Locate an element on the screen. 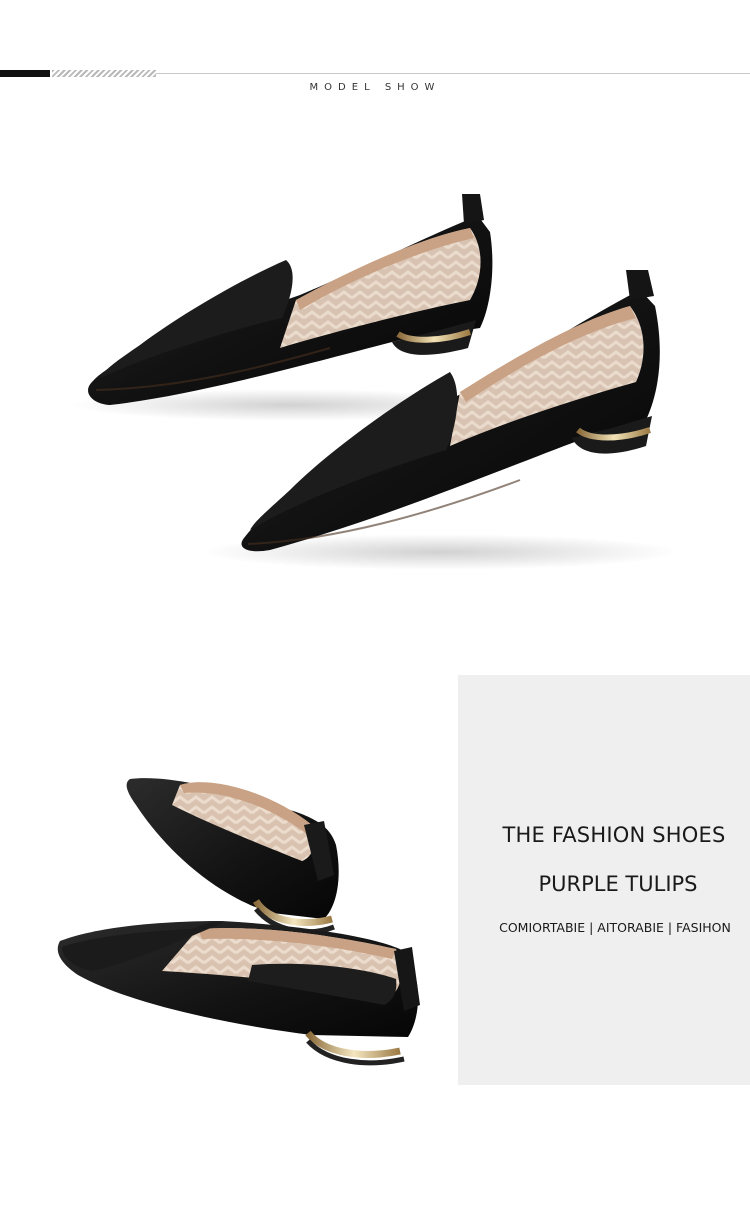 Image resolution: width=750 pixels, height=1206 pixels. shoe-back is located at coordinates (290, 299).